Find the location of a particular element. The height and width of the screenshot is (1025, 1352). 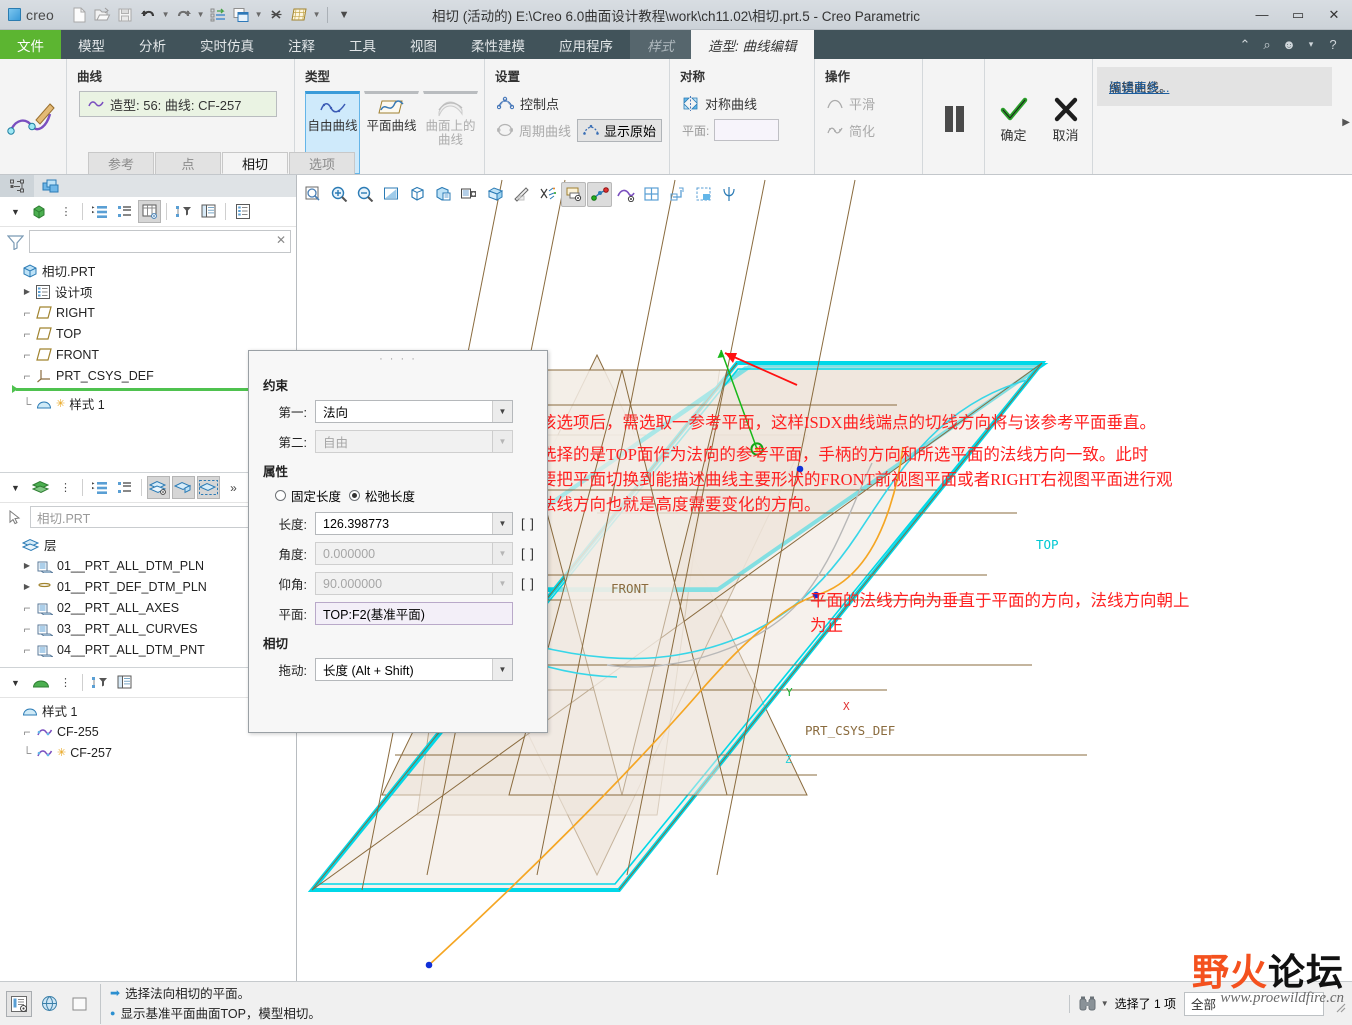

first-constraint-row: 第一: 法向 ▼ is located at coordinates (398, 411).